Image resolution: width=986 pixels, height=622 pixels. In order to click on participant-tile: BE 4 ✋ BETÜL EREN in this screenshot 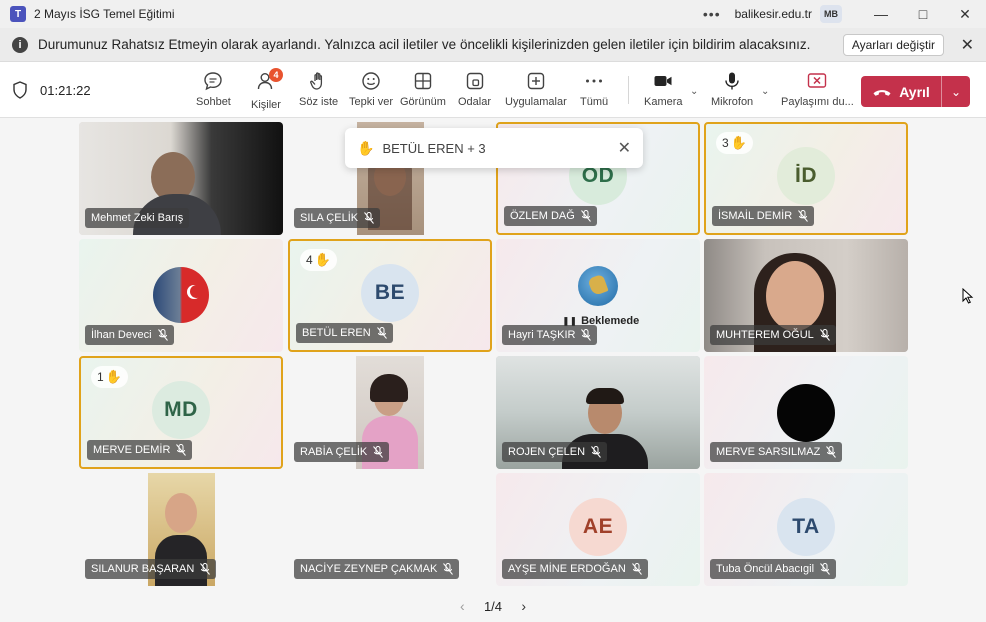, I will do `click(390, 295)`.